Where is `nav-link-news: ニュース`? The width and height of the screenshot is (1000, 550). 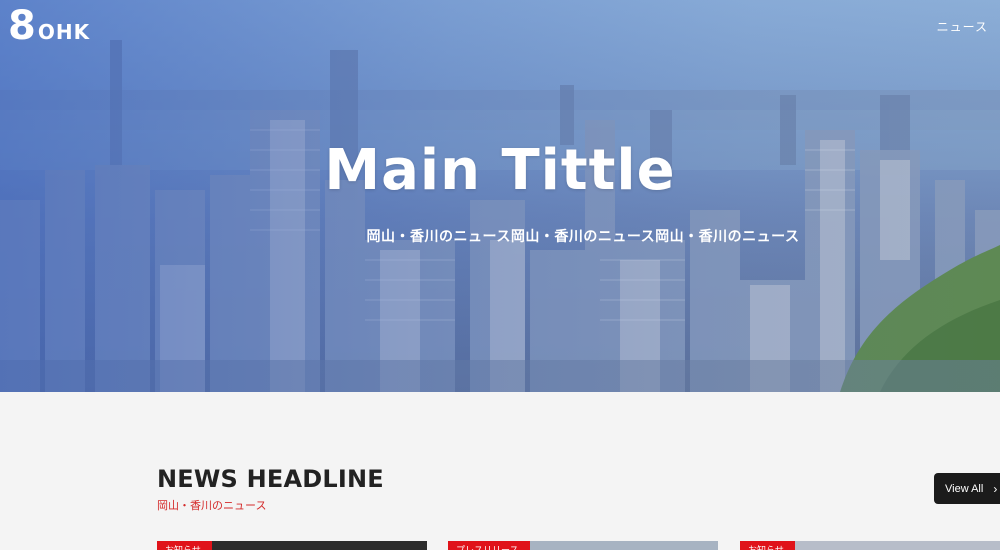
nav-link-news: ニュース is located at coordinates (962, 26).